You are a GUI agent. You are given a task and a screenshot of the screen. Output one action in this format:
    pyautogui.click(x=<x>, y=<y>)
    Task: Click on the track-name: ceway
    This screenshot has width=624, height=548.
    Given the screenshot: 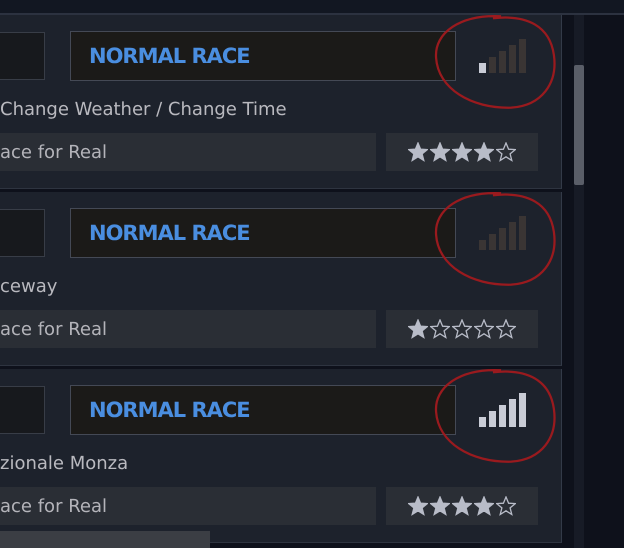 What is the action you would take?
    pyautogui.click(x=29, y=287)
    